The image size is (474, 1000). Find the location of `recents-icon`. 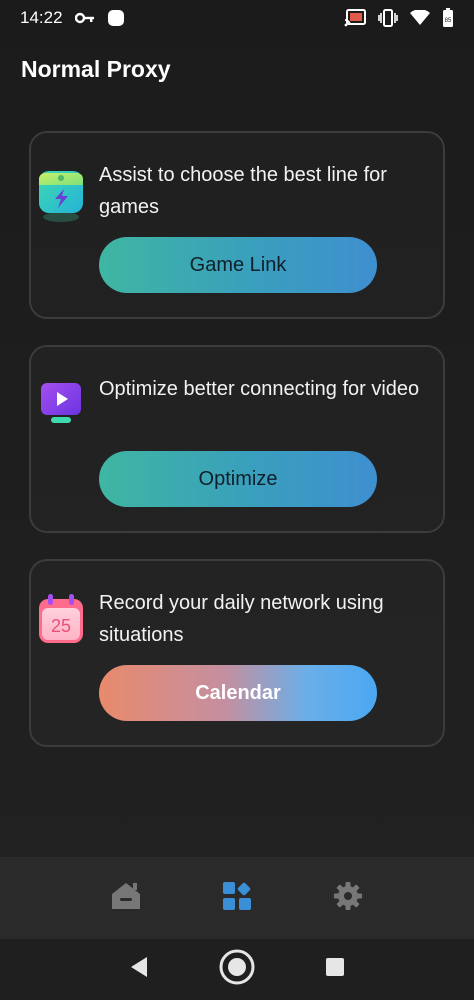

recents-icon is located at coordinates (335, 969).